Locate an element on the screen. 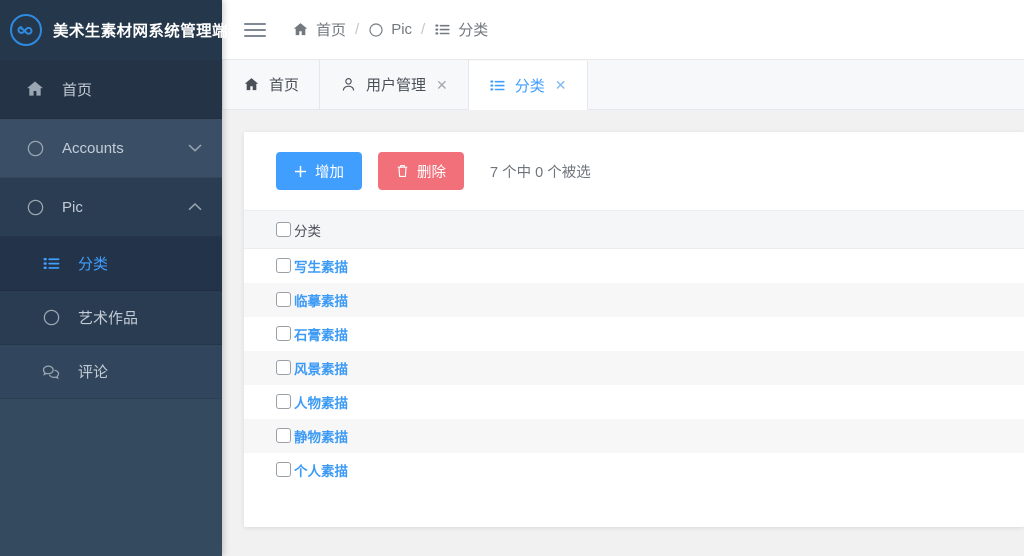 The height and width of the screenshot is (556, 1024). table-head: 分类 is located at coordinates (634, 229).